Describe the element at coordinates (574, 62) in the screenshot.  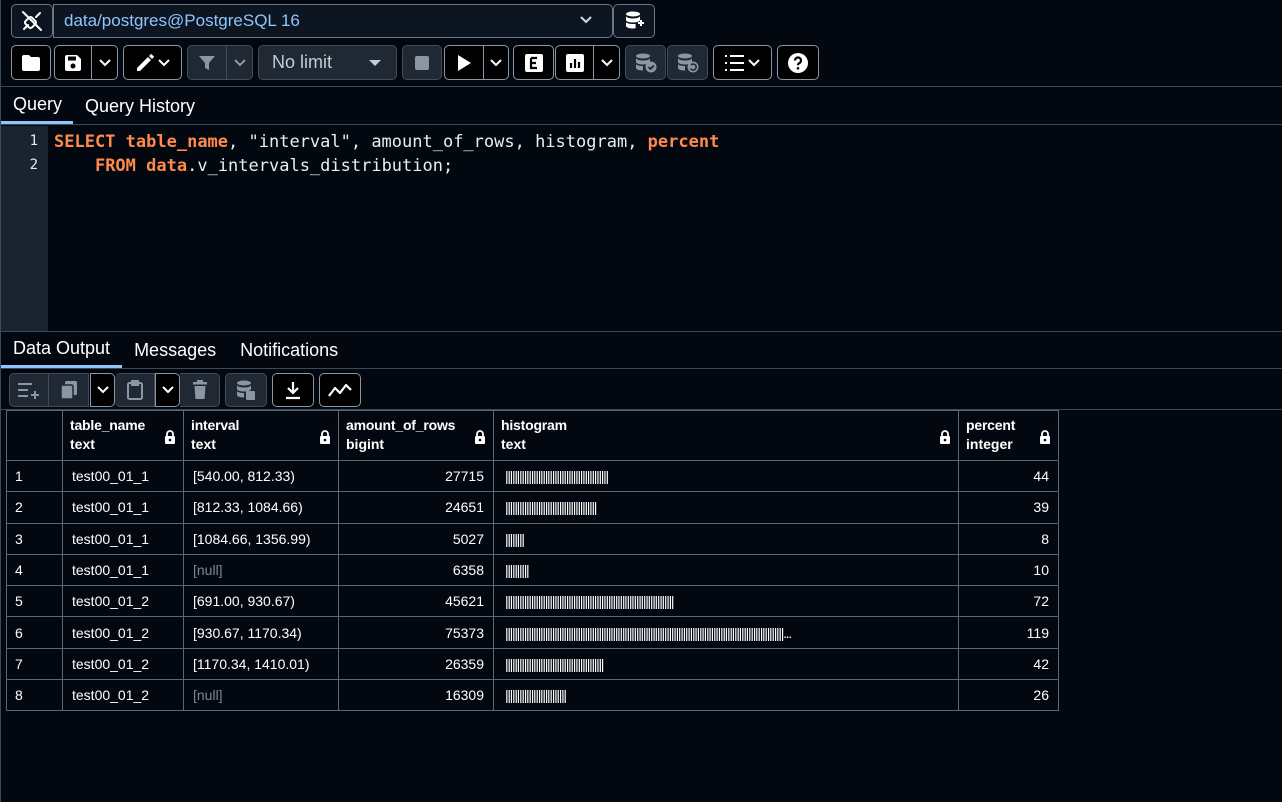
I see `explain-analyze-button` at that location.